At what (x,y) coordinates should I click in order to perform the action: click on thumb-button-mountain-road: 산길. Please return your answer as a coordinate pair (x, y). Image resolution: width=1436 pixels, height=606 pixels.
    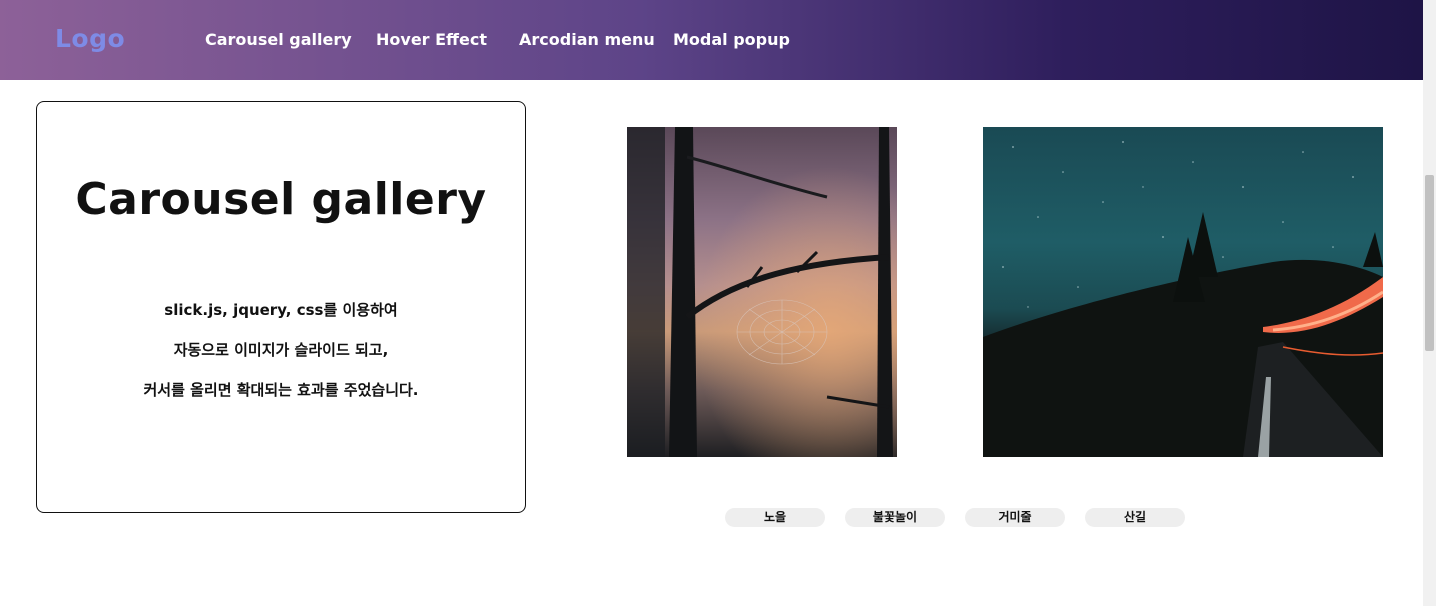
    Looking at the image, I should click on (1135, 517).